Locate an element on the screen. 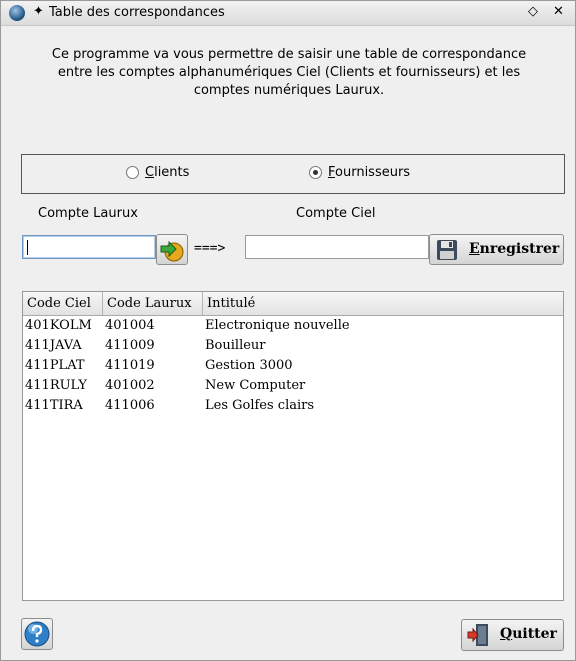  table-row: 411RULY 401002 New Computer is located at coordinates (293, 386).